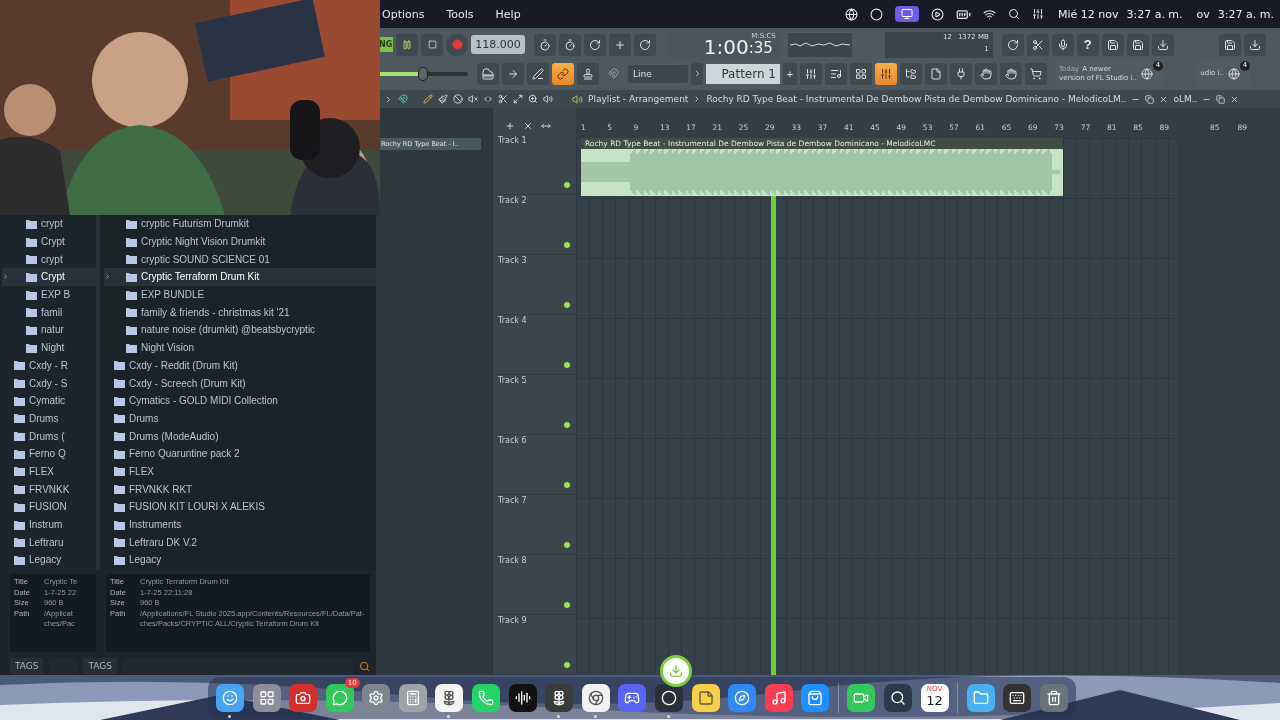 The image size is (1280, 720). Describe the element at coordinates (546, 126) in the screenshot. I see `resize-icon` at that location.